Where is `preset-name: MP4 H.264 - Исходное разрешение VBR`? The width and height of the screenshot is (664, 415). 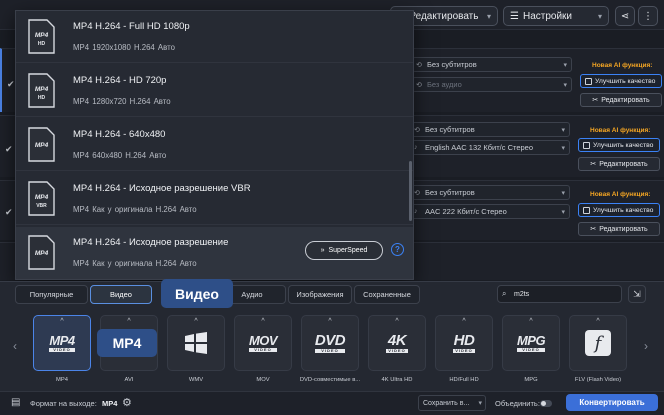 preset-name: MP4 H.264 - Исходное разрешение VBR is located at coordinates (162, 188).